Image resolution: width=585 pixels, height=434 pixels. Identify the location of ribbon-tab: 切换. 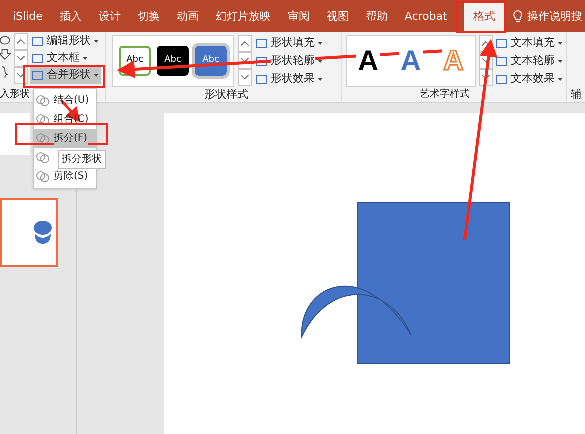
(148, 17).